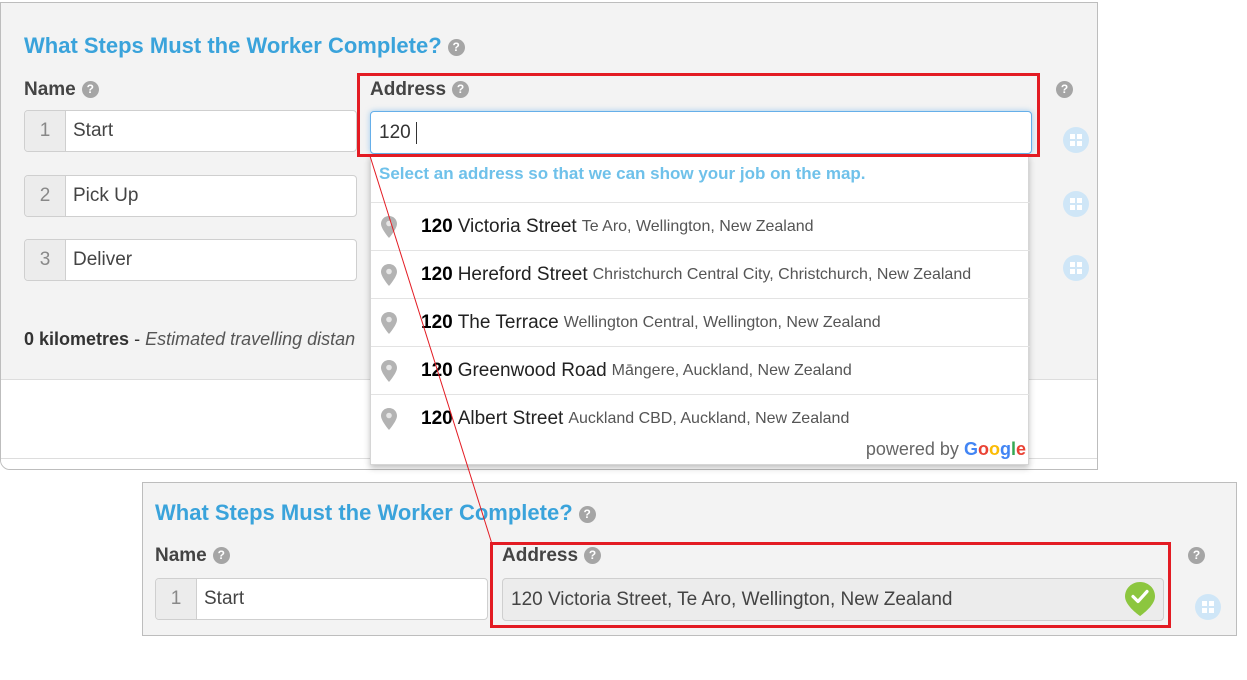 The image size is (1247, 680). I want to click on highlight-box-address-selected, so click(830, 585).